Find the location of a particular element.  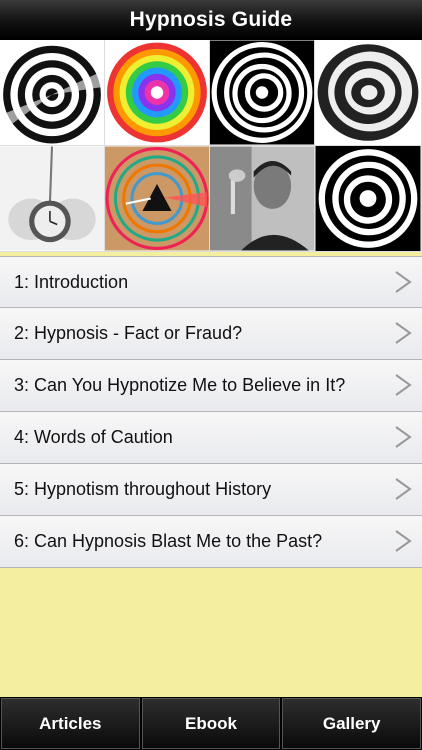

tab-gallery: Gallery is located at coordinates (352, 723).